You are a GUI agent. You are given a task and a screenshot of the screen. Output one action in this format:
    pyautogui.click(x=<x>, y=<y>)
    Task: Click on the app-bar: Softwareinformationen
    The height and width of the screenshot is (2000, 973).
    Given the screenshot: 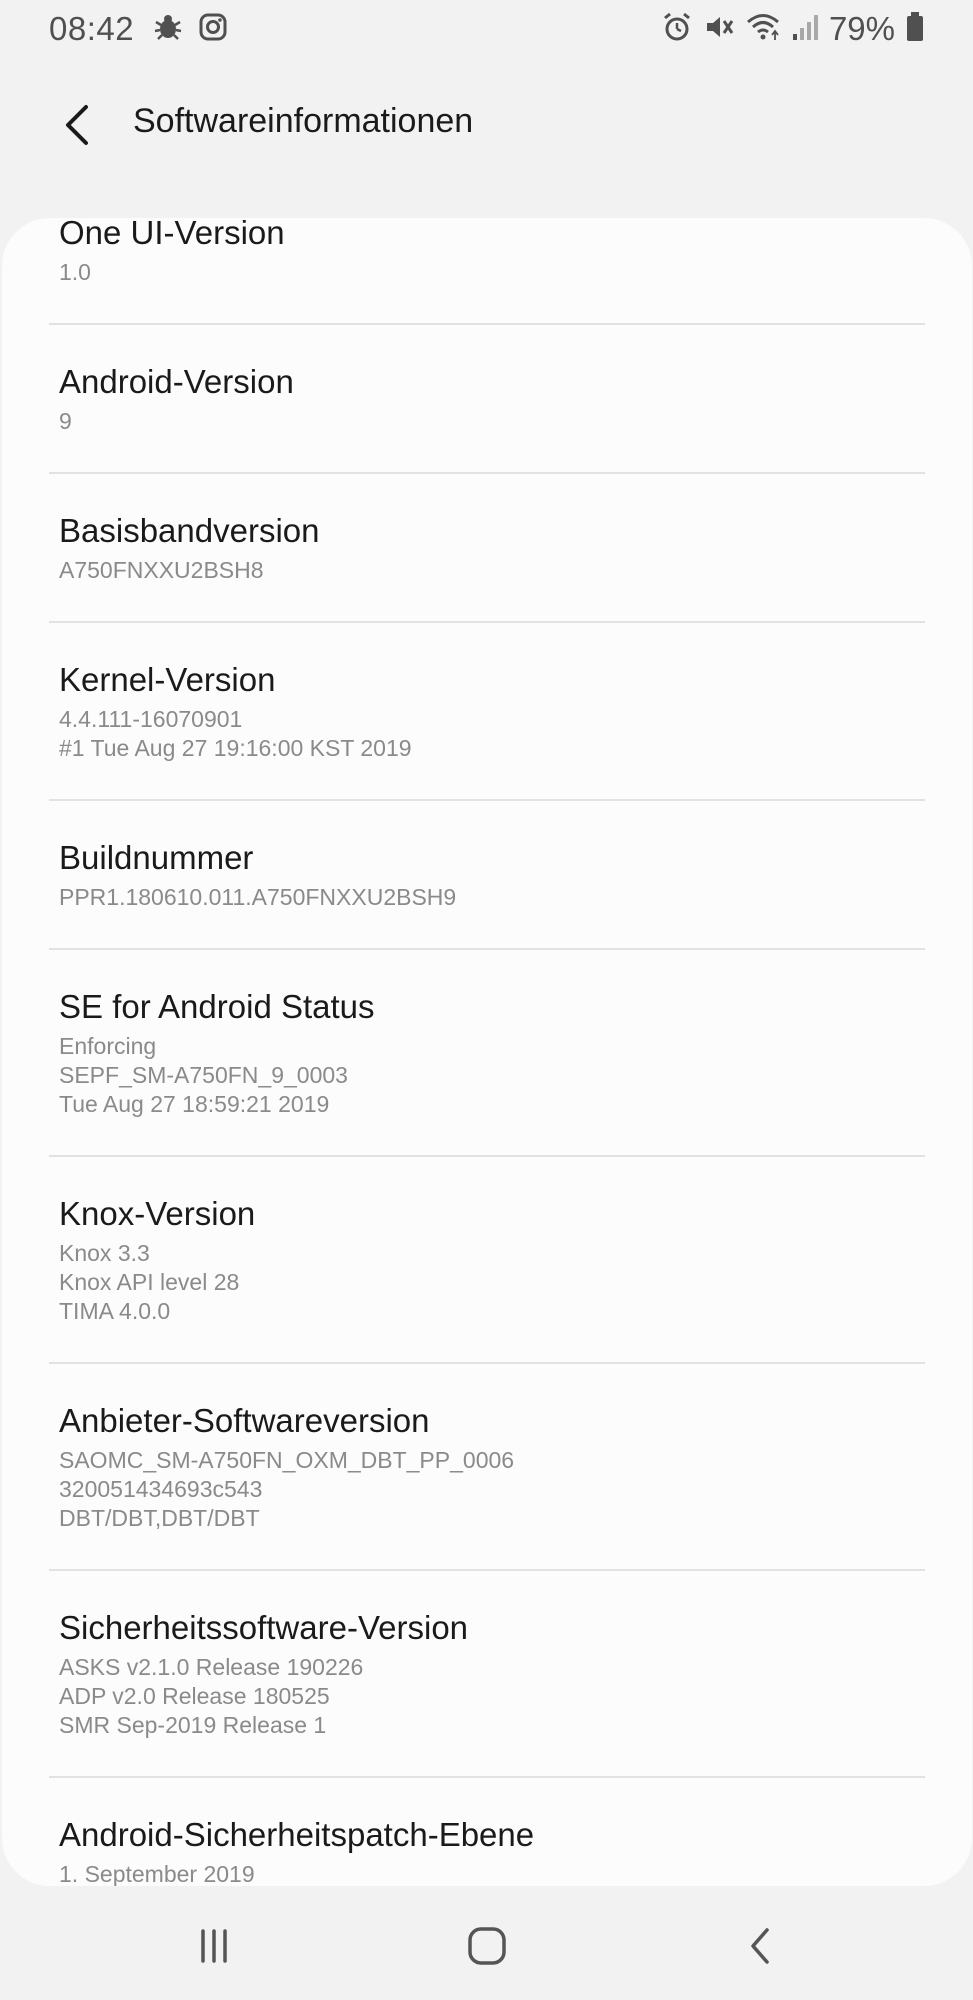 What is the action you would take?
    pyautogui.click(x=486, y=126)
    